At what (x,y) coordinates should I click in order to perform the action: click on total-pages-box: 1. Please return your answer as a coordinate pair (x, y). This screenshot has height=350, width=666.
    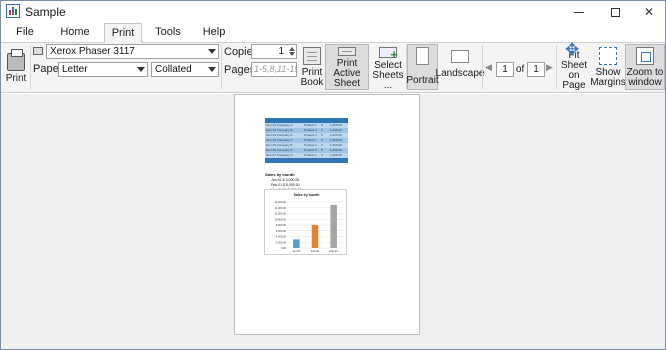
    Looking at the image, I should click on (536, 69).